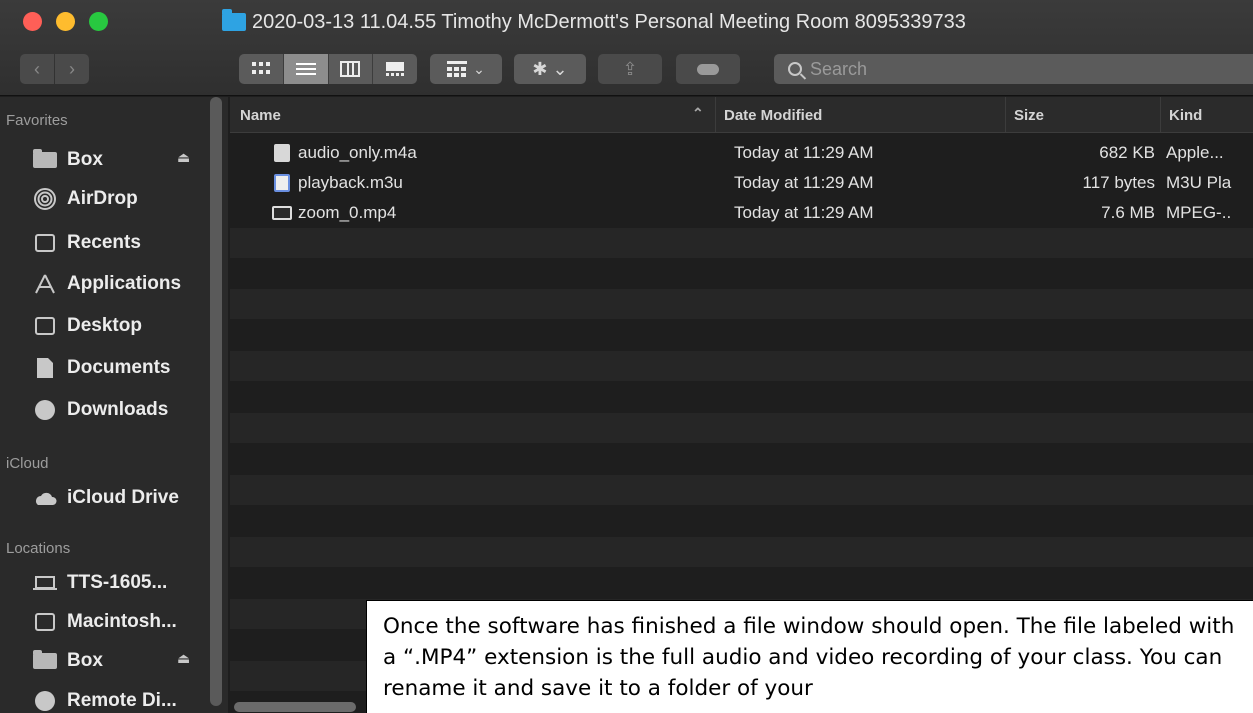  What do you see at coordinates (45, 326) in the screenshot?
I see `desktop-icon` at bounding box center [45, 326].